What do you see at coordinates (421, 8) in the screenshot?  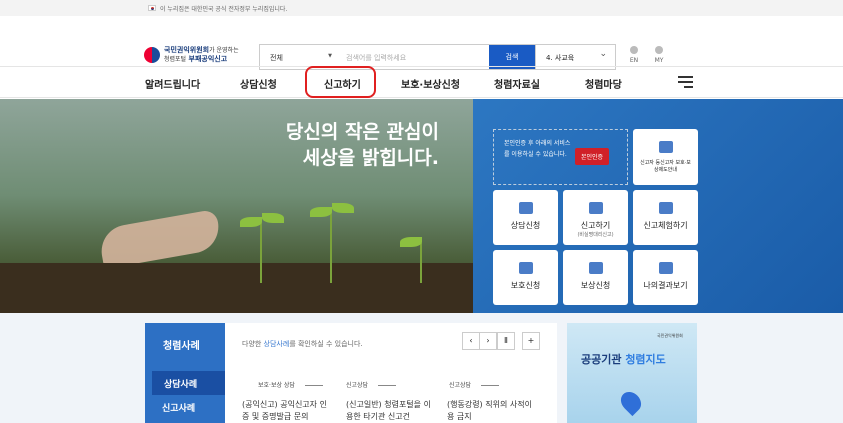 I see `gov-notice-bar: 이 누리집은 대한민국 공식 전자정부 누리집입니다.` at bounding box center [421, 8].